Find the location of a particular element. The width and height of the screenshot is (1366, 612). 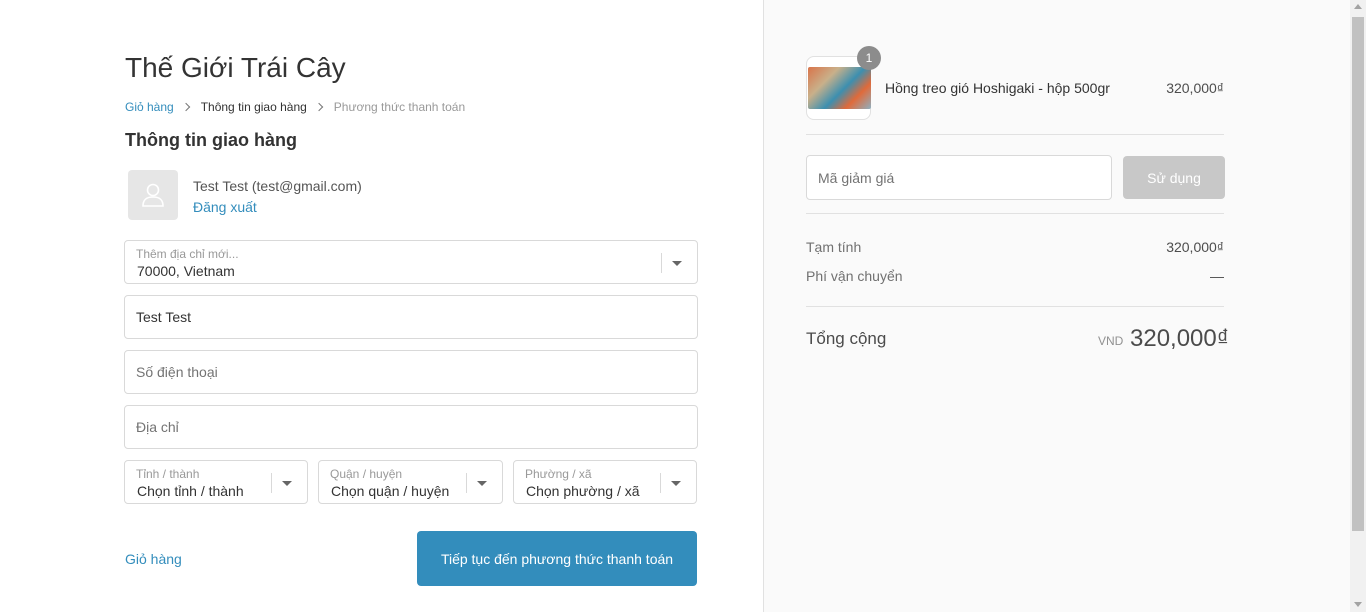

breadcrumb-payment-method: Phương thức thanh toán is located at coordinates (399, 107).